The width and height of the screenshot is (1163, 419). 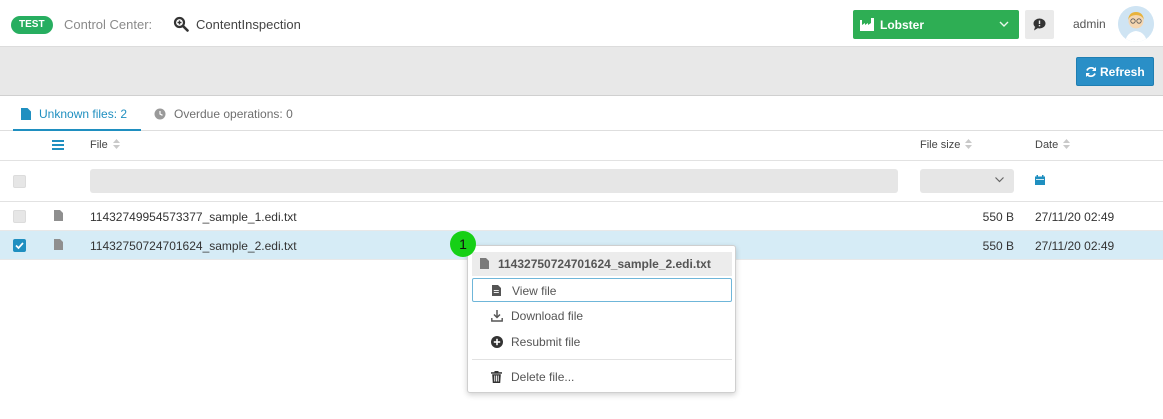 I want to click on check-icon, so click(x=19, y=246).